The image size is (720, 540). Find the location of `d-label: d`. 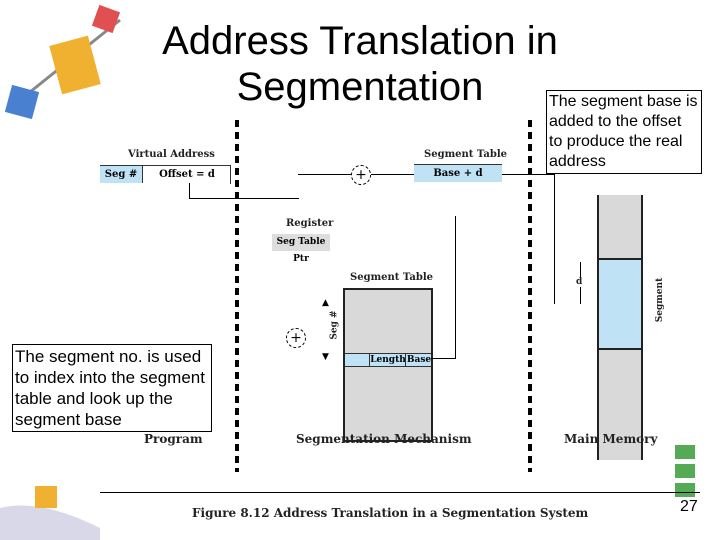

d-label: d is located at coordinates (579, 282).